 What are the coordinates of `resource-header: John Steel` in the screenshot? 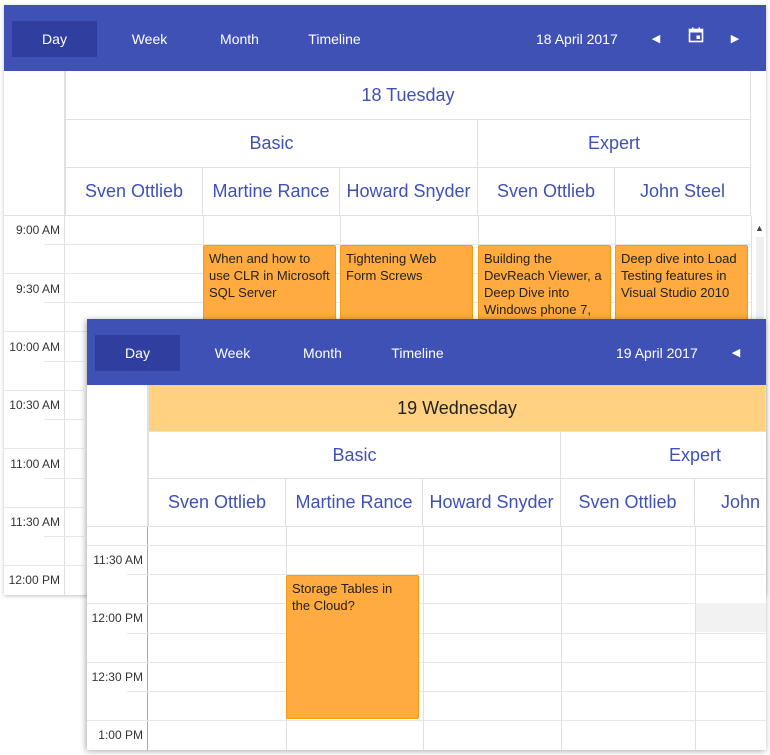 It's located at (683, 192).